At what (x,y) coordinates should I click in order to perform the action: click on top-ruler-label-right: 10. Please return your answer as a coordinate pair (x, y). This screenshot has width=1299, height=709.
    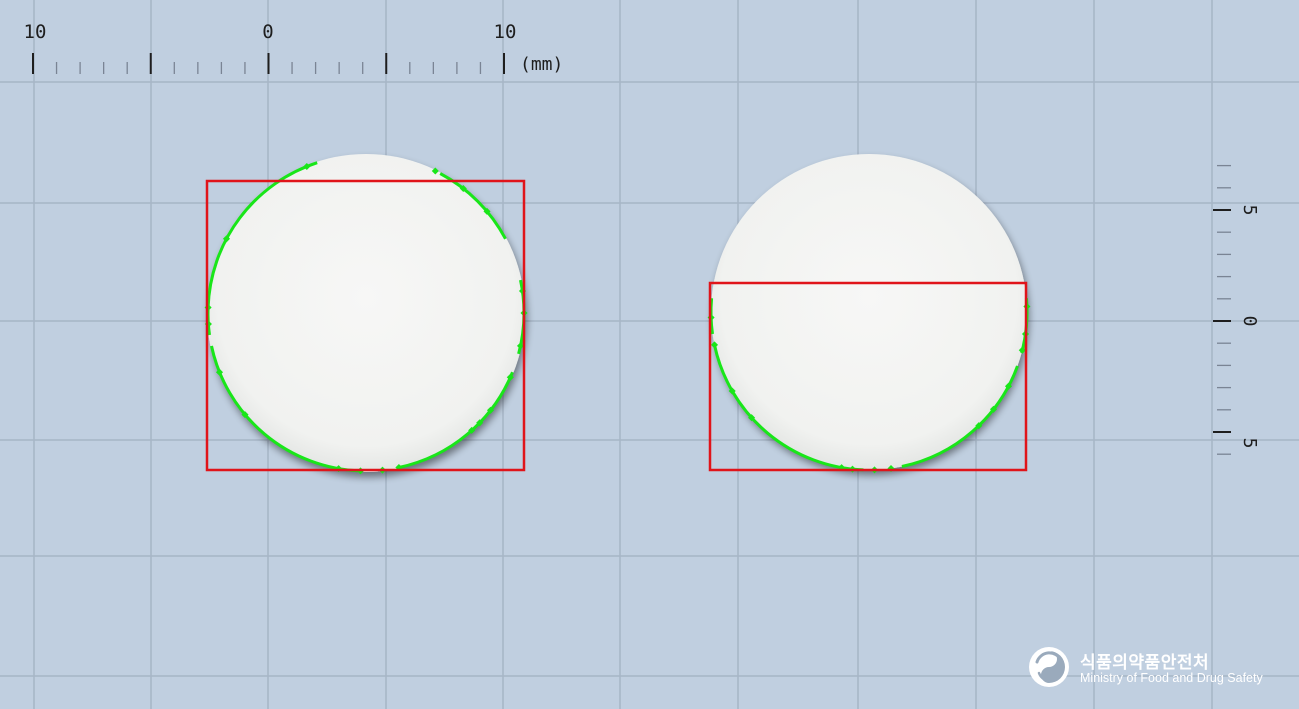
    Looking at the image, I should click on (505, 32).